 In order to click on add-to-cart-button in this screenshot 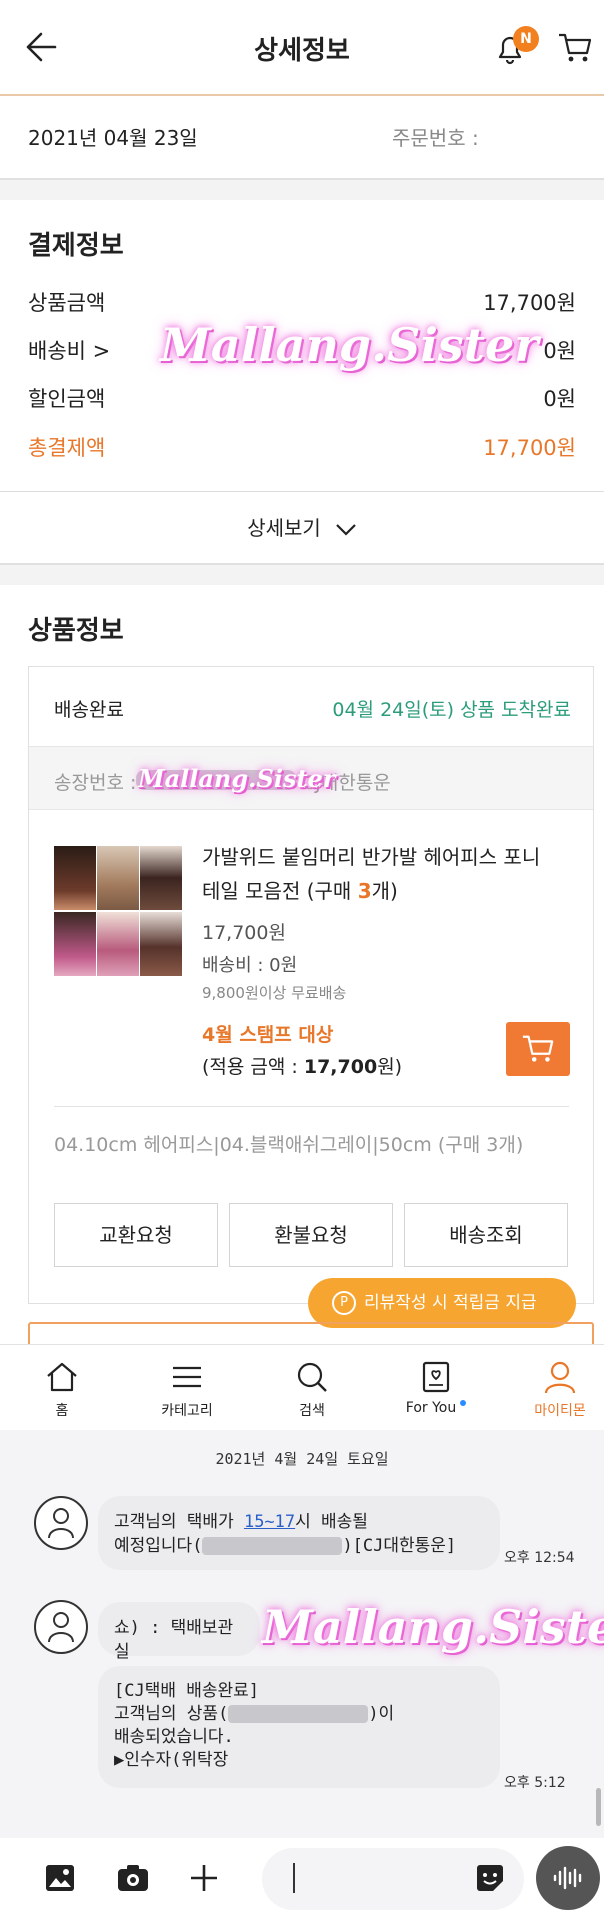, I will do `click(538, 1049)`.